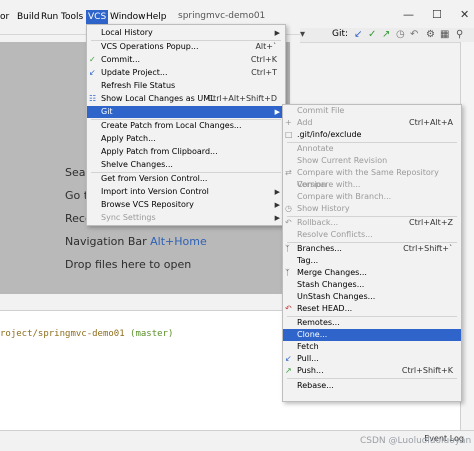 The image size is (474, 451). Describe the element at coordinates (186, 33) in the screenshot. I see `vcs-local-history: Local History ▶` at that location.